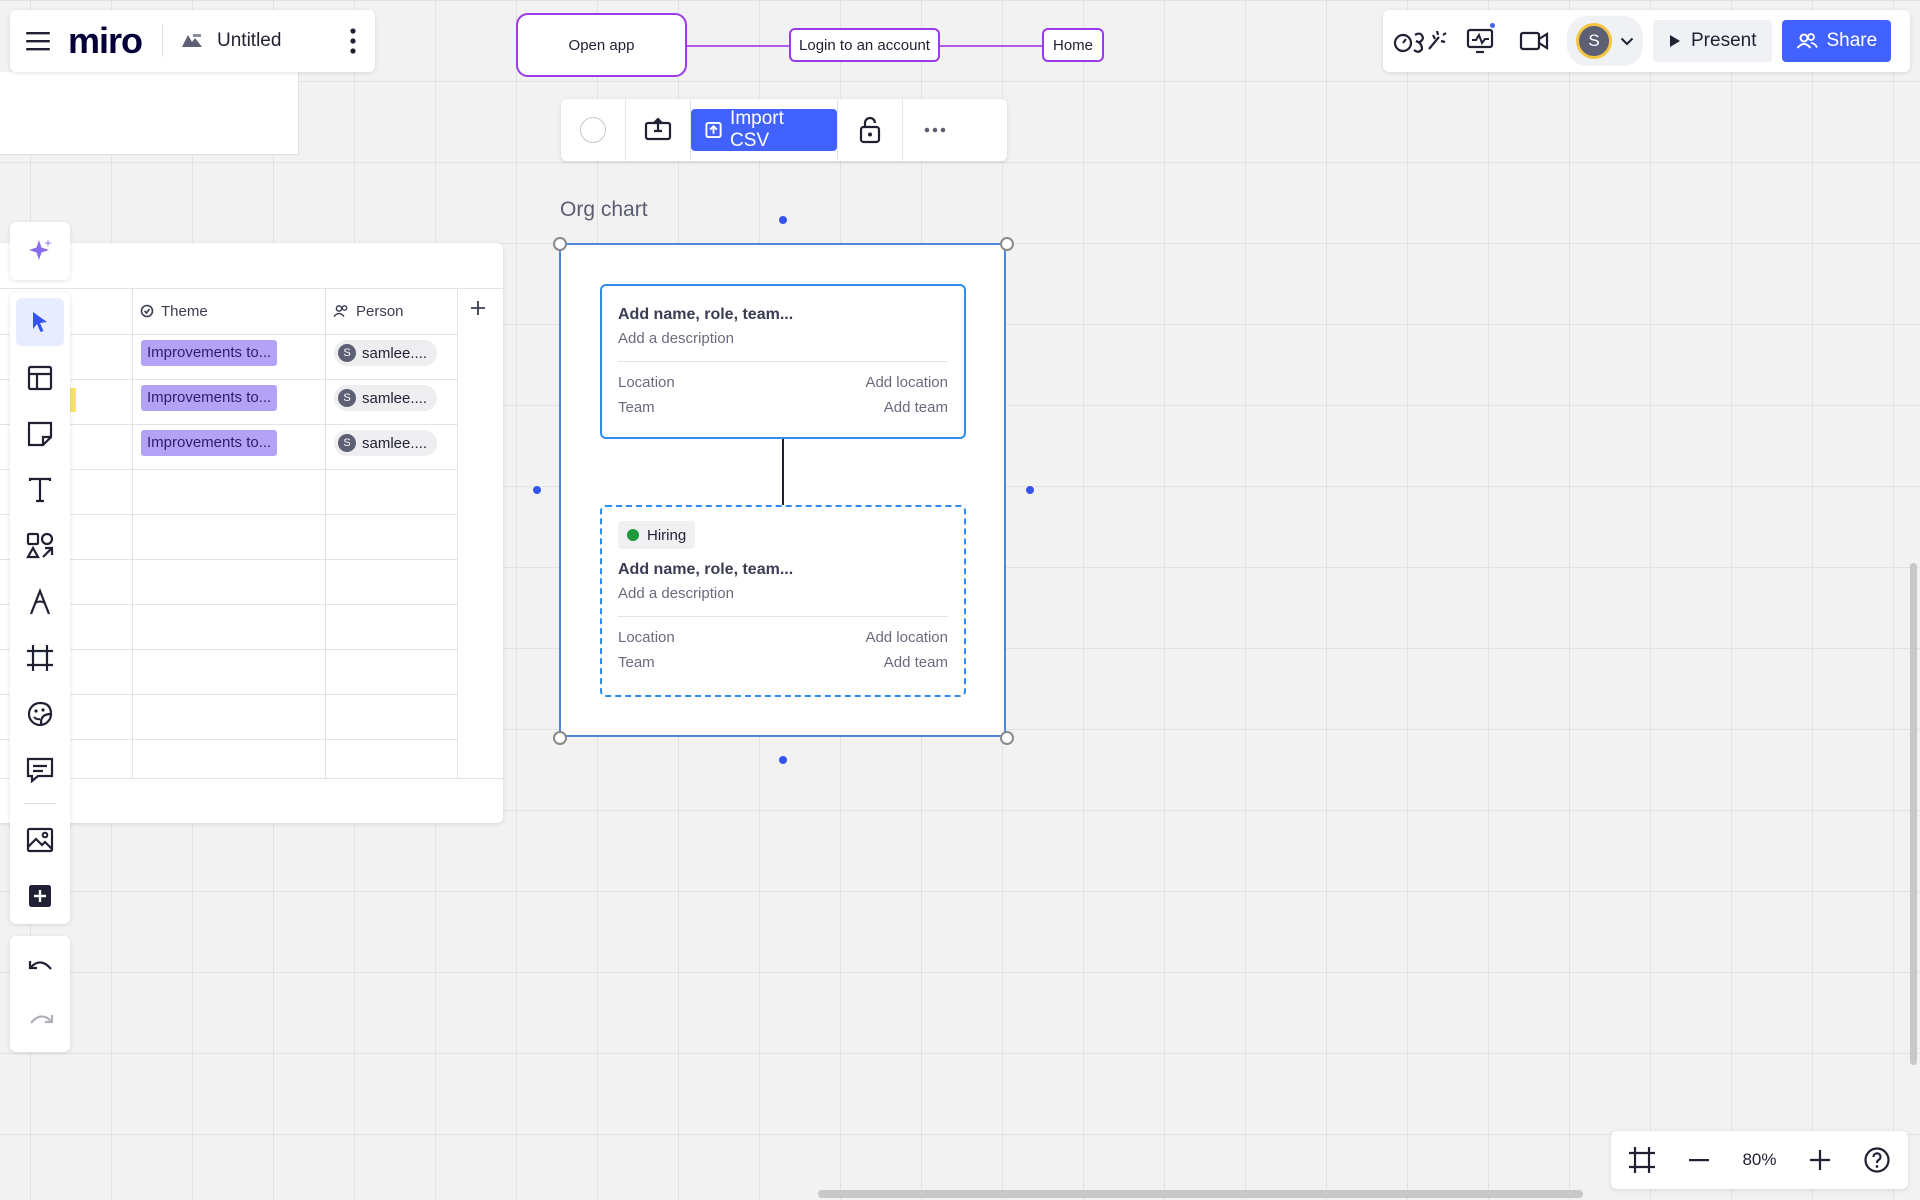  Describe the element at coordinates (1073, 45) in the screenshot. I see `flow-node-home: Home` at that location.